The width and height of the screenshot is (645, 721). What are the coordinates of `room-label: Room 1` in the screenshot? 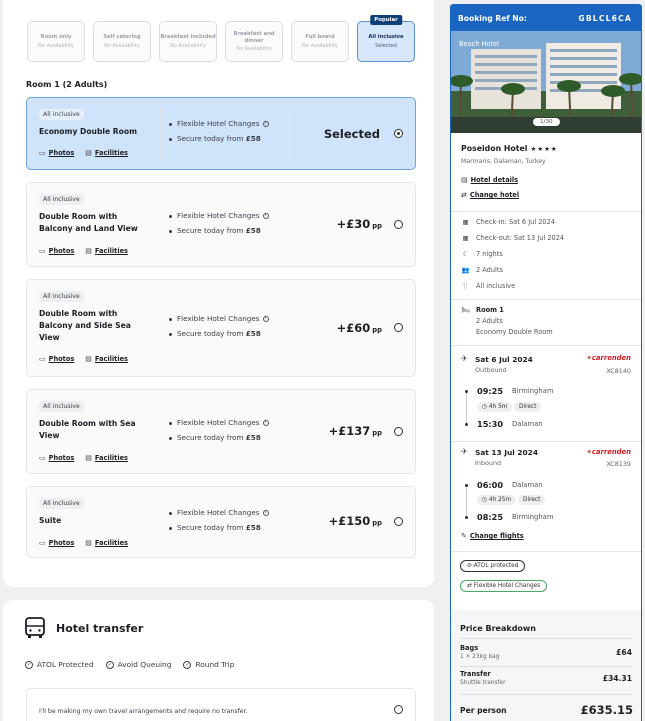 It's located at (490, 310).